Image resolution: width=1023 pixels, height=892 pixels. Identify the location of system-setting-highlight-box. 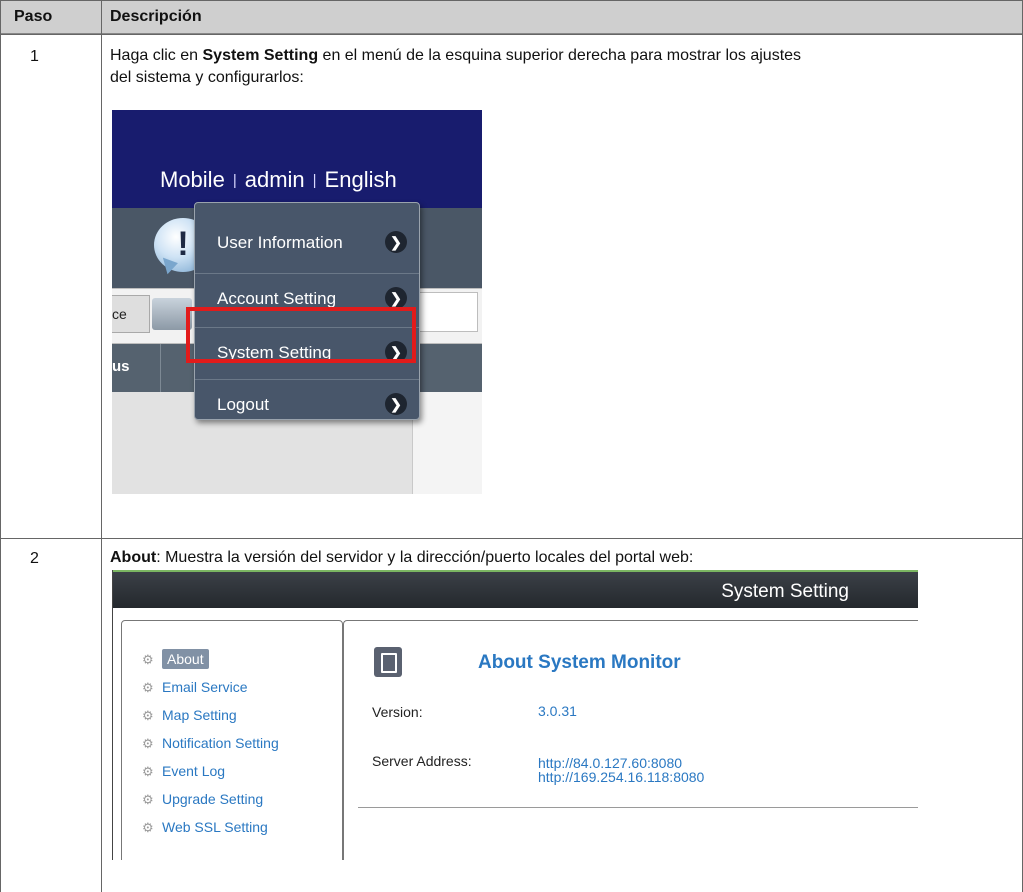
(301, 335).